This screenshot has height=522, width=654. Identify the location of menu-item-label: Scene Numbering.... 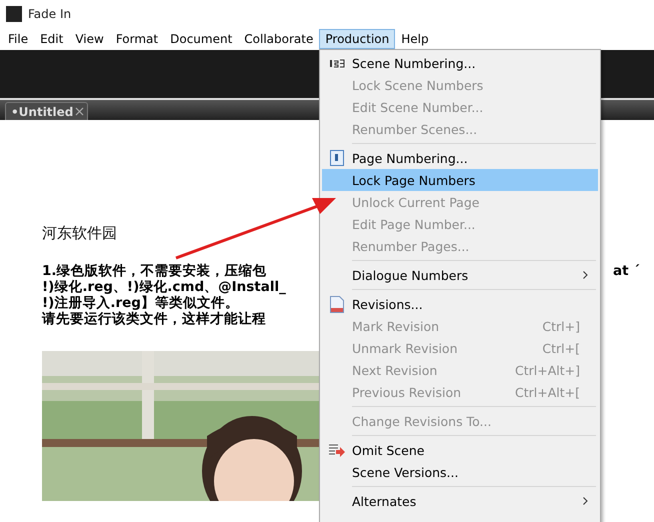
(414, 63).